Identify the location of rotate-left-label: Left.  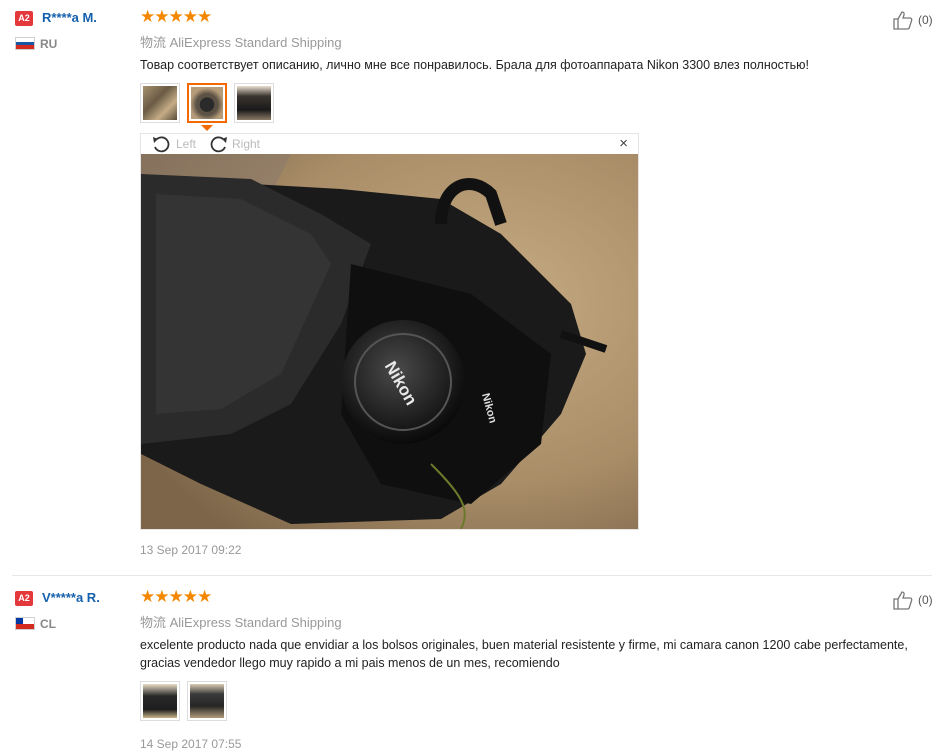
(186, 144).